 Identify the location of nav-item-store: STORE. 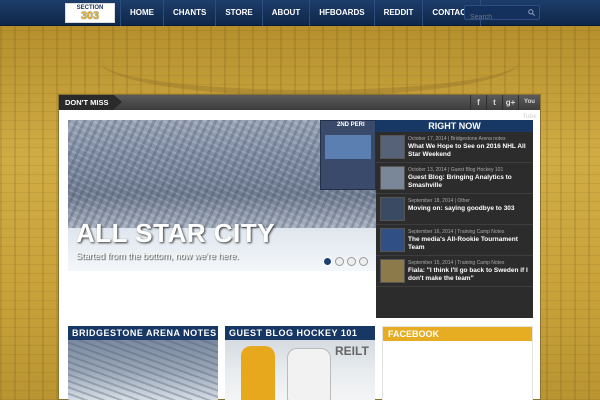
(238, 13).